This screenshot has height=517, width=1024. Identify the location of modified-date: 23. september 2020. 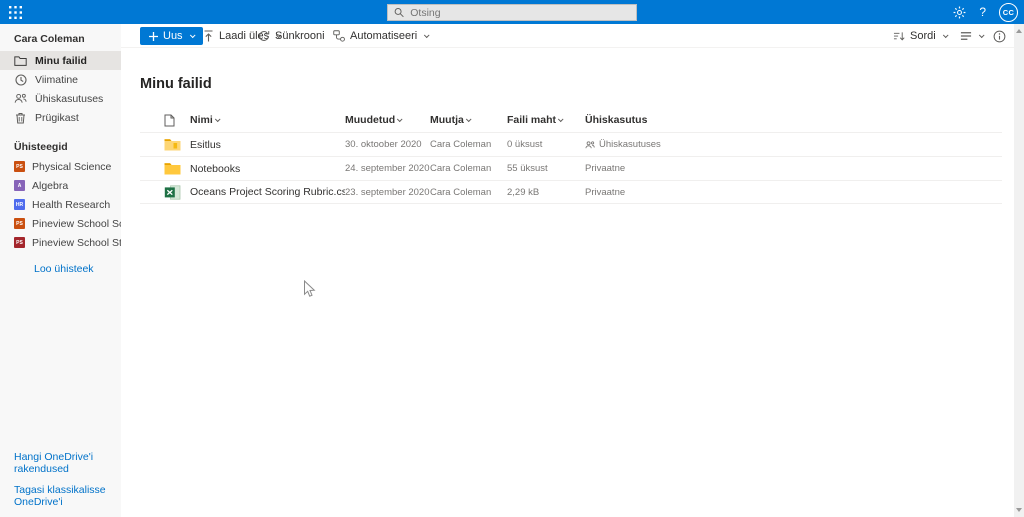
(387, 192).